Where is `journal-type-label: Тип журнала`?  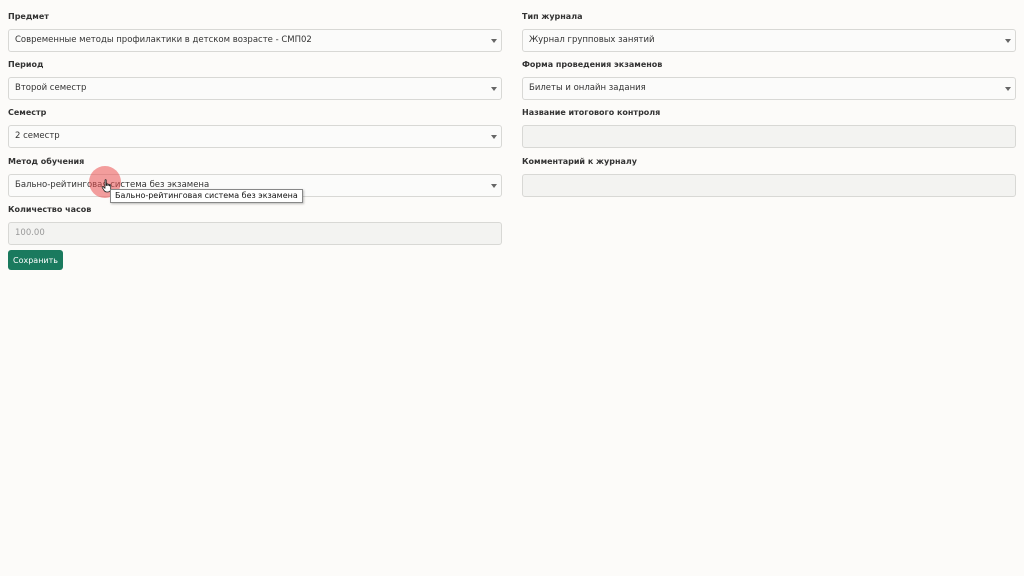
journal-type-label: Тип журнала is located at coordinates (552, 16).